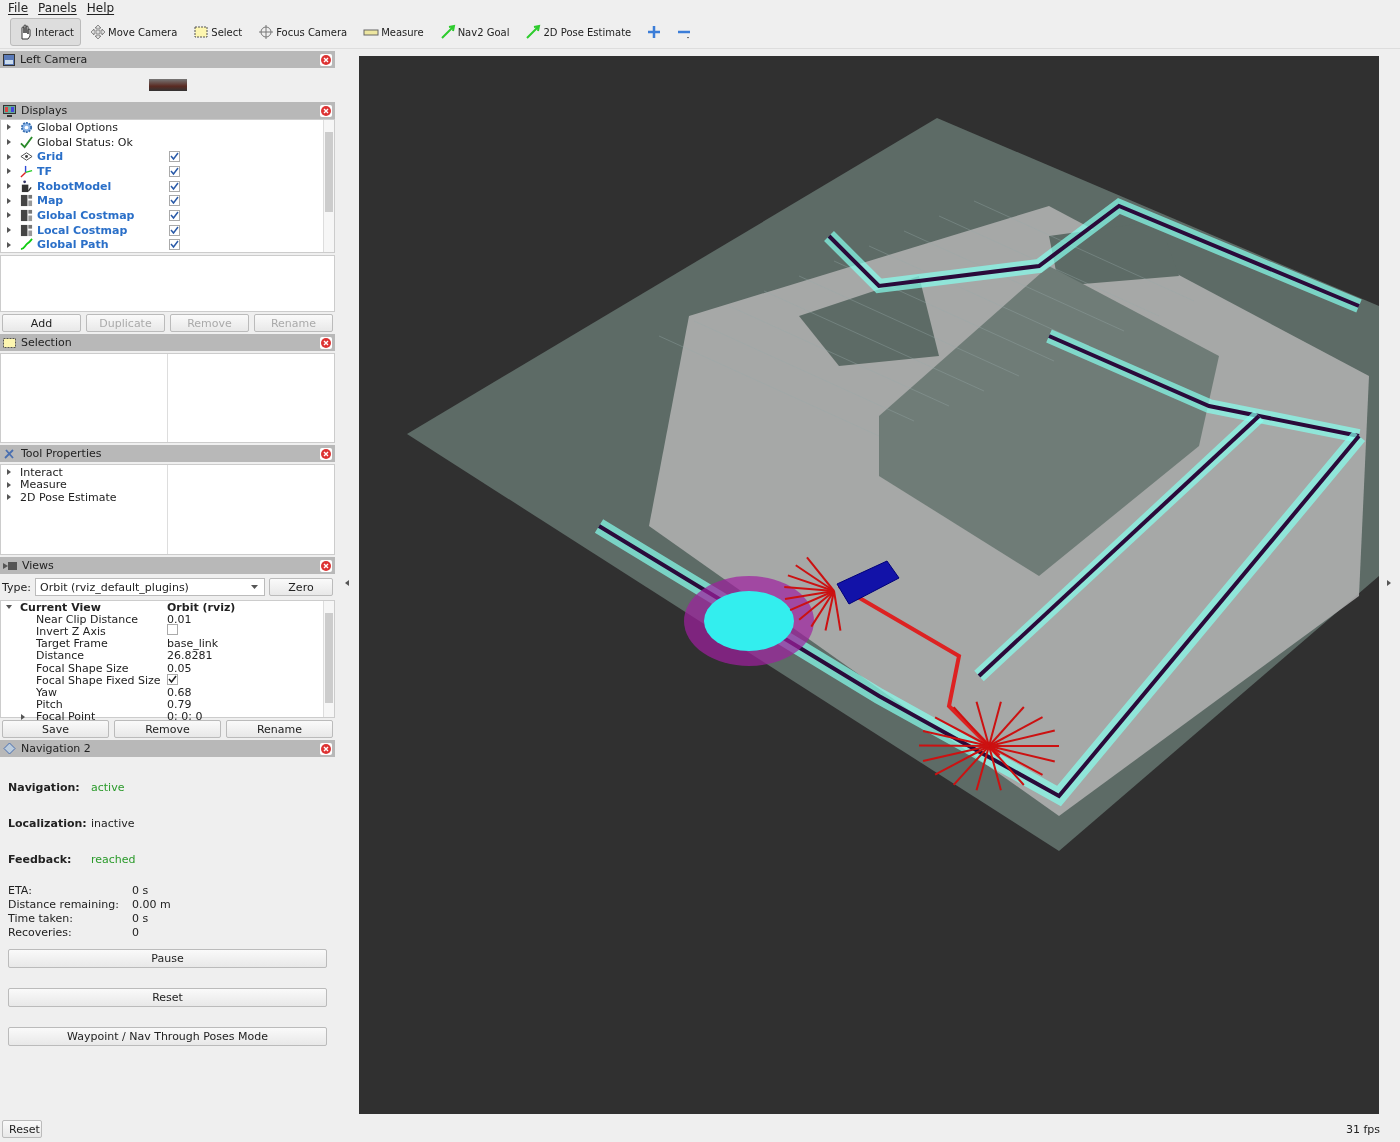 The image size is (1400, 1142). I want to click on panel-title: Views, so click(38, 565).